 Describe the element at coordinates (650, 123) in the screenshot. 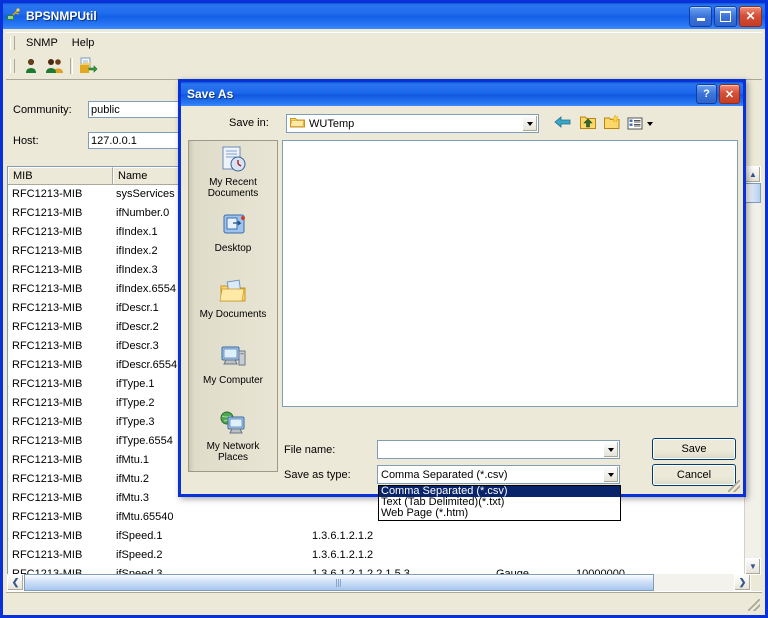

I see `views-chevron-down-icon` at that location.